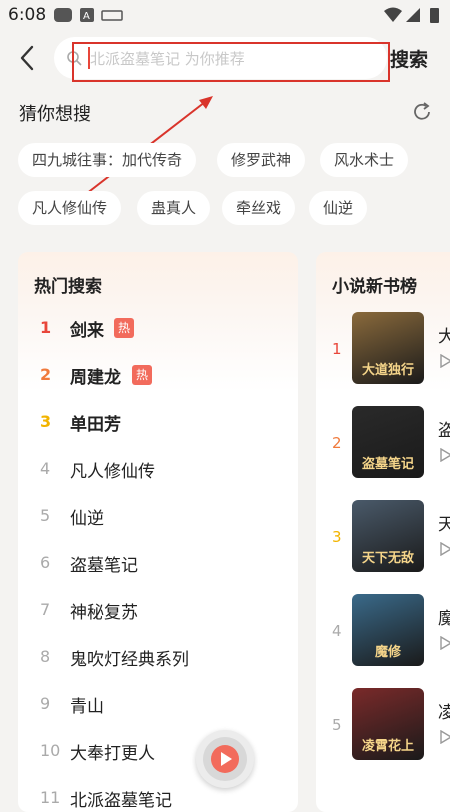 Image resolution: width=450 pixels, height=812 pixels. Describe the element at coordinates (112, 472) in the screenshot. I see `hot-search-name: 凡人修仙传` at that location.